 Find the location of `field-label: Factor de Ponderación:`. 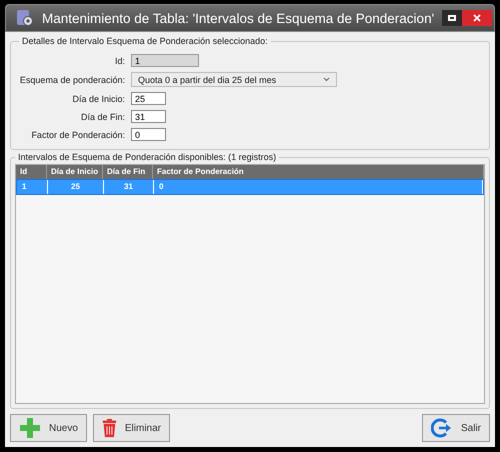

field-label: Factor de Ponderación: is located at coordinates (78, 135).